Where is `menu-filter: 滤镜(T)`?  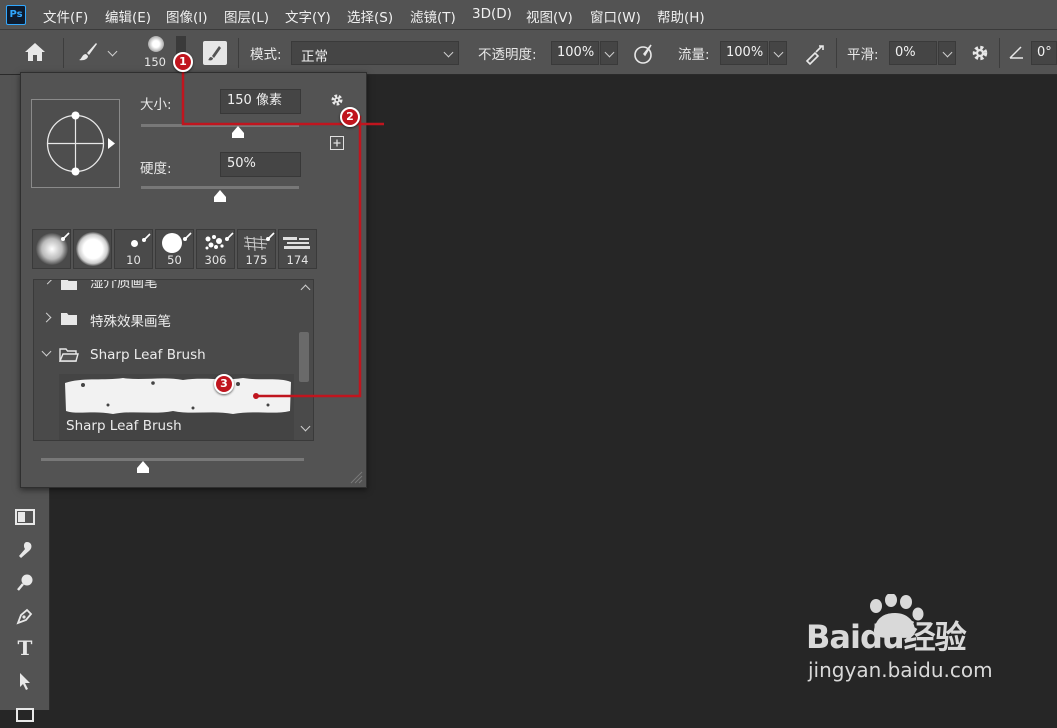
menu-filter: 滤镜(T) is located at coordinates (433, 16).